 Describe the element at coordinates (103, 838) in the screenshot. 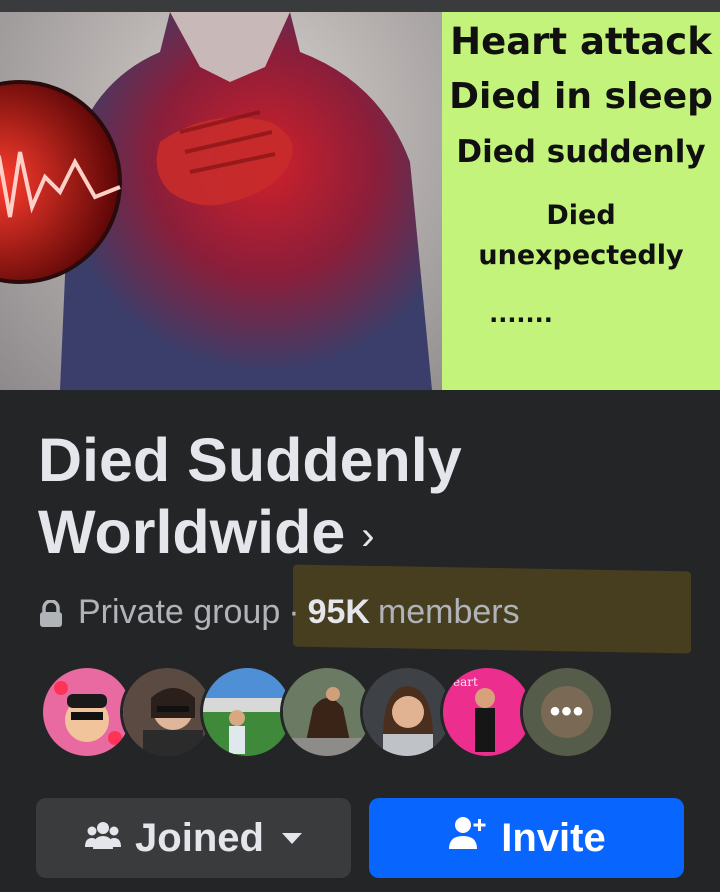

I see `group-people-icon` at that location.